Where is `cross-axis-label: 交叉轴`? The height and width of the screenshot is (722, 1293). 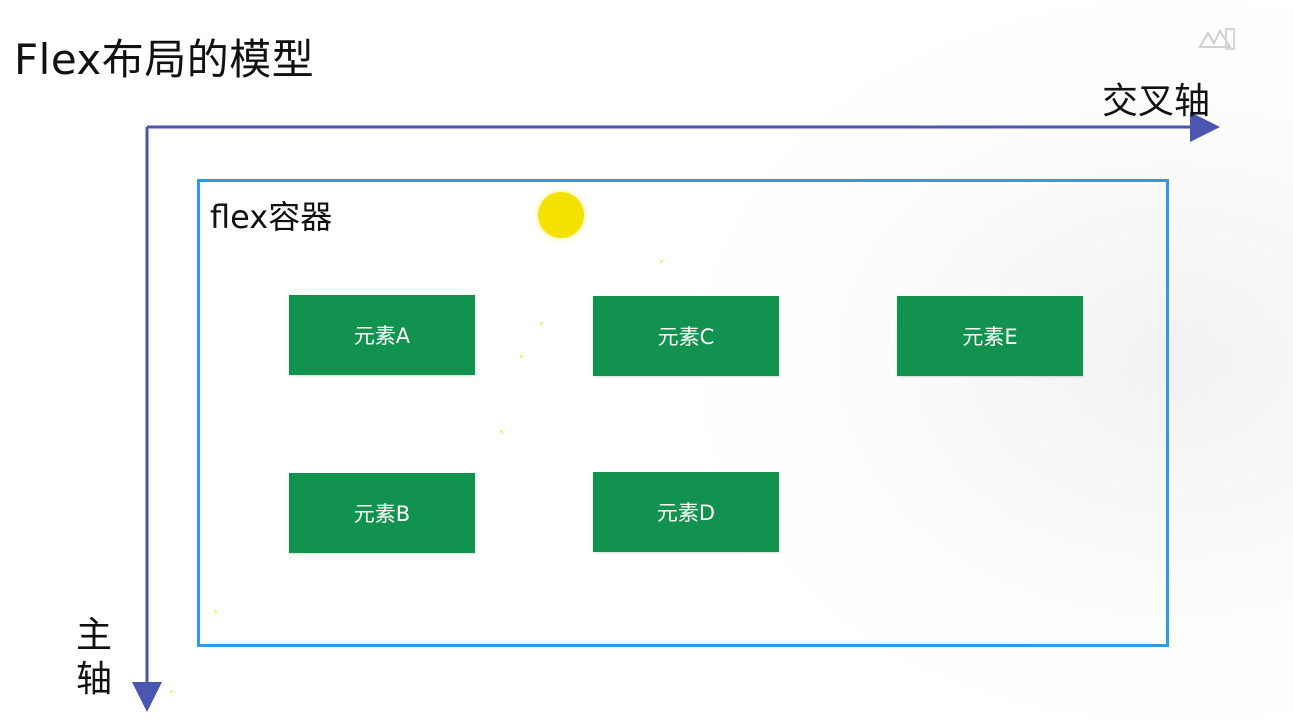 cross-axis-label: 交叉轴 is located at coordinates (1156, 101).